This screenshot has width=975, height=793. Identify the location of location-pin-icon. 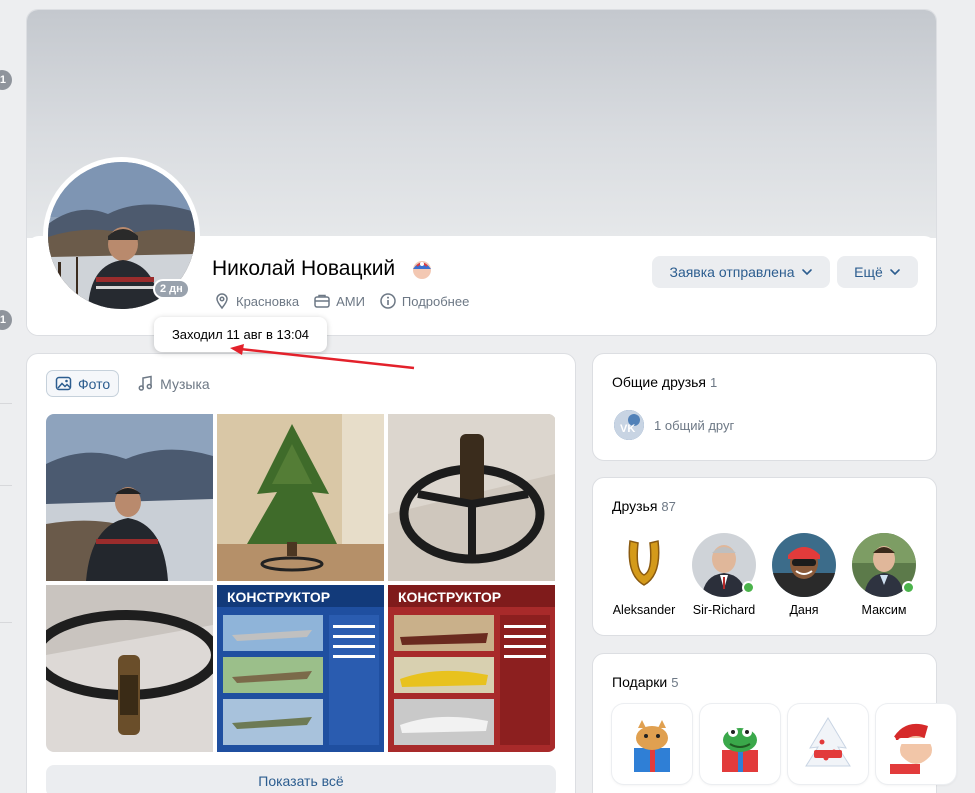
(222, 301).